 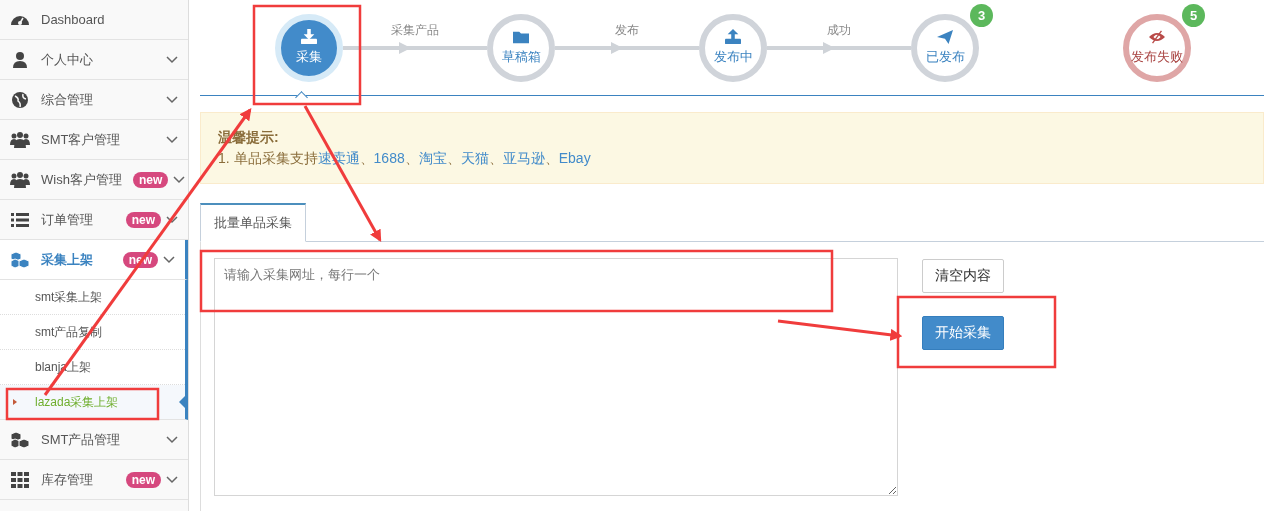 What do you see at coordinates (94, 100) in the screenshot?
I see `sidebar-item: 综合管理` at bounding box center [94, 100].